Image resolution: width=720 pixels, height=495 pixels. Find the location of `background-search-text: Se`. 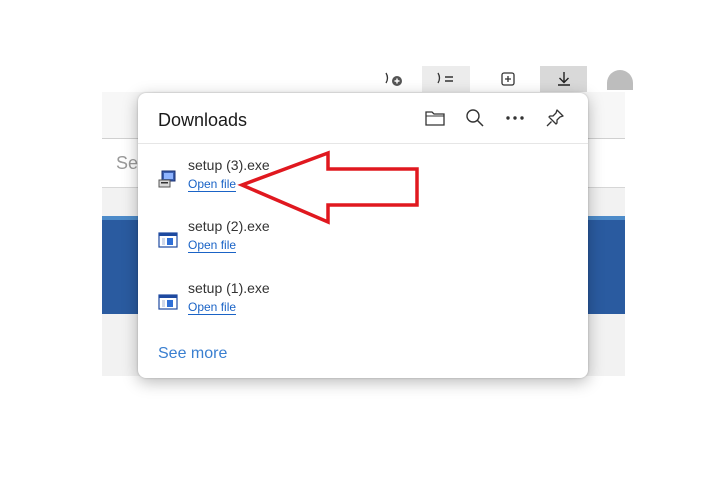

background-search-text: Se is located at coordinates (127, 163).